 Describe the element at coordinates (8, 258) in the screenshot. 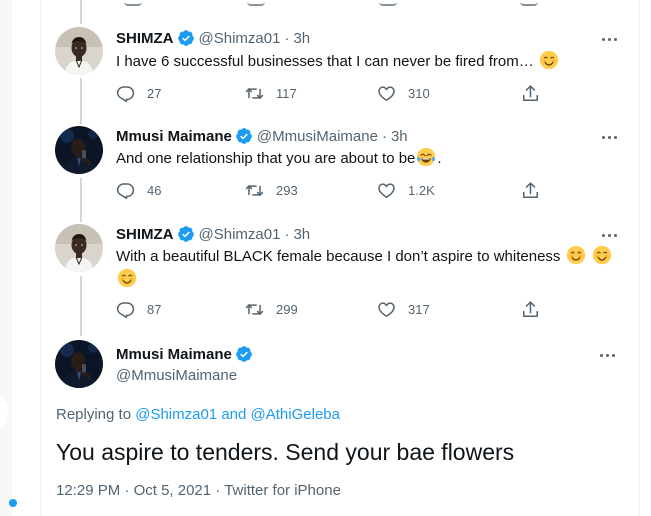

I see `left-edge-strip` at that location.